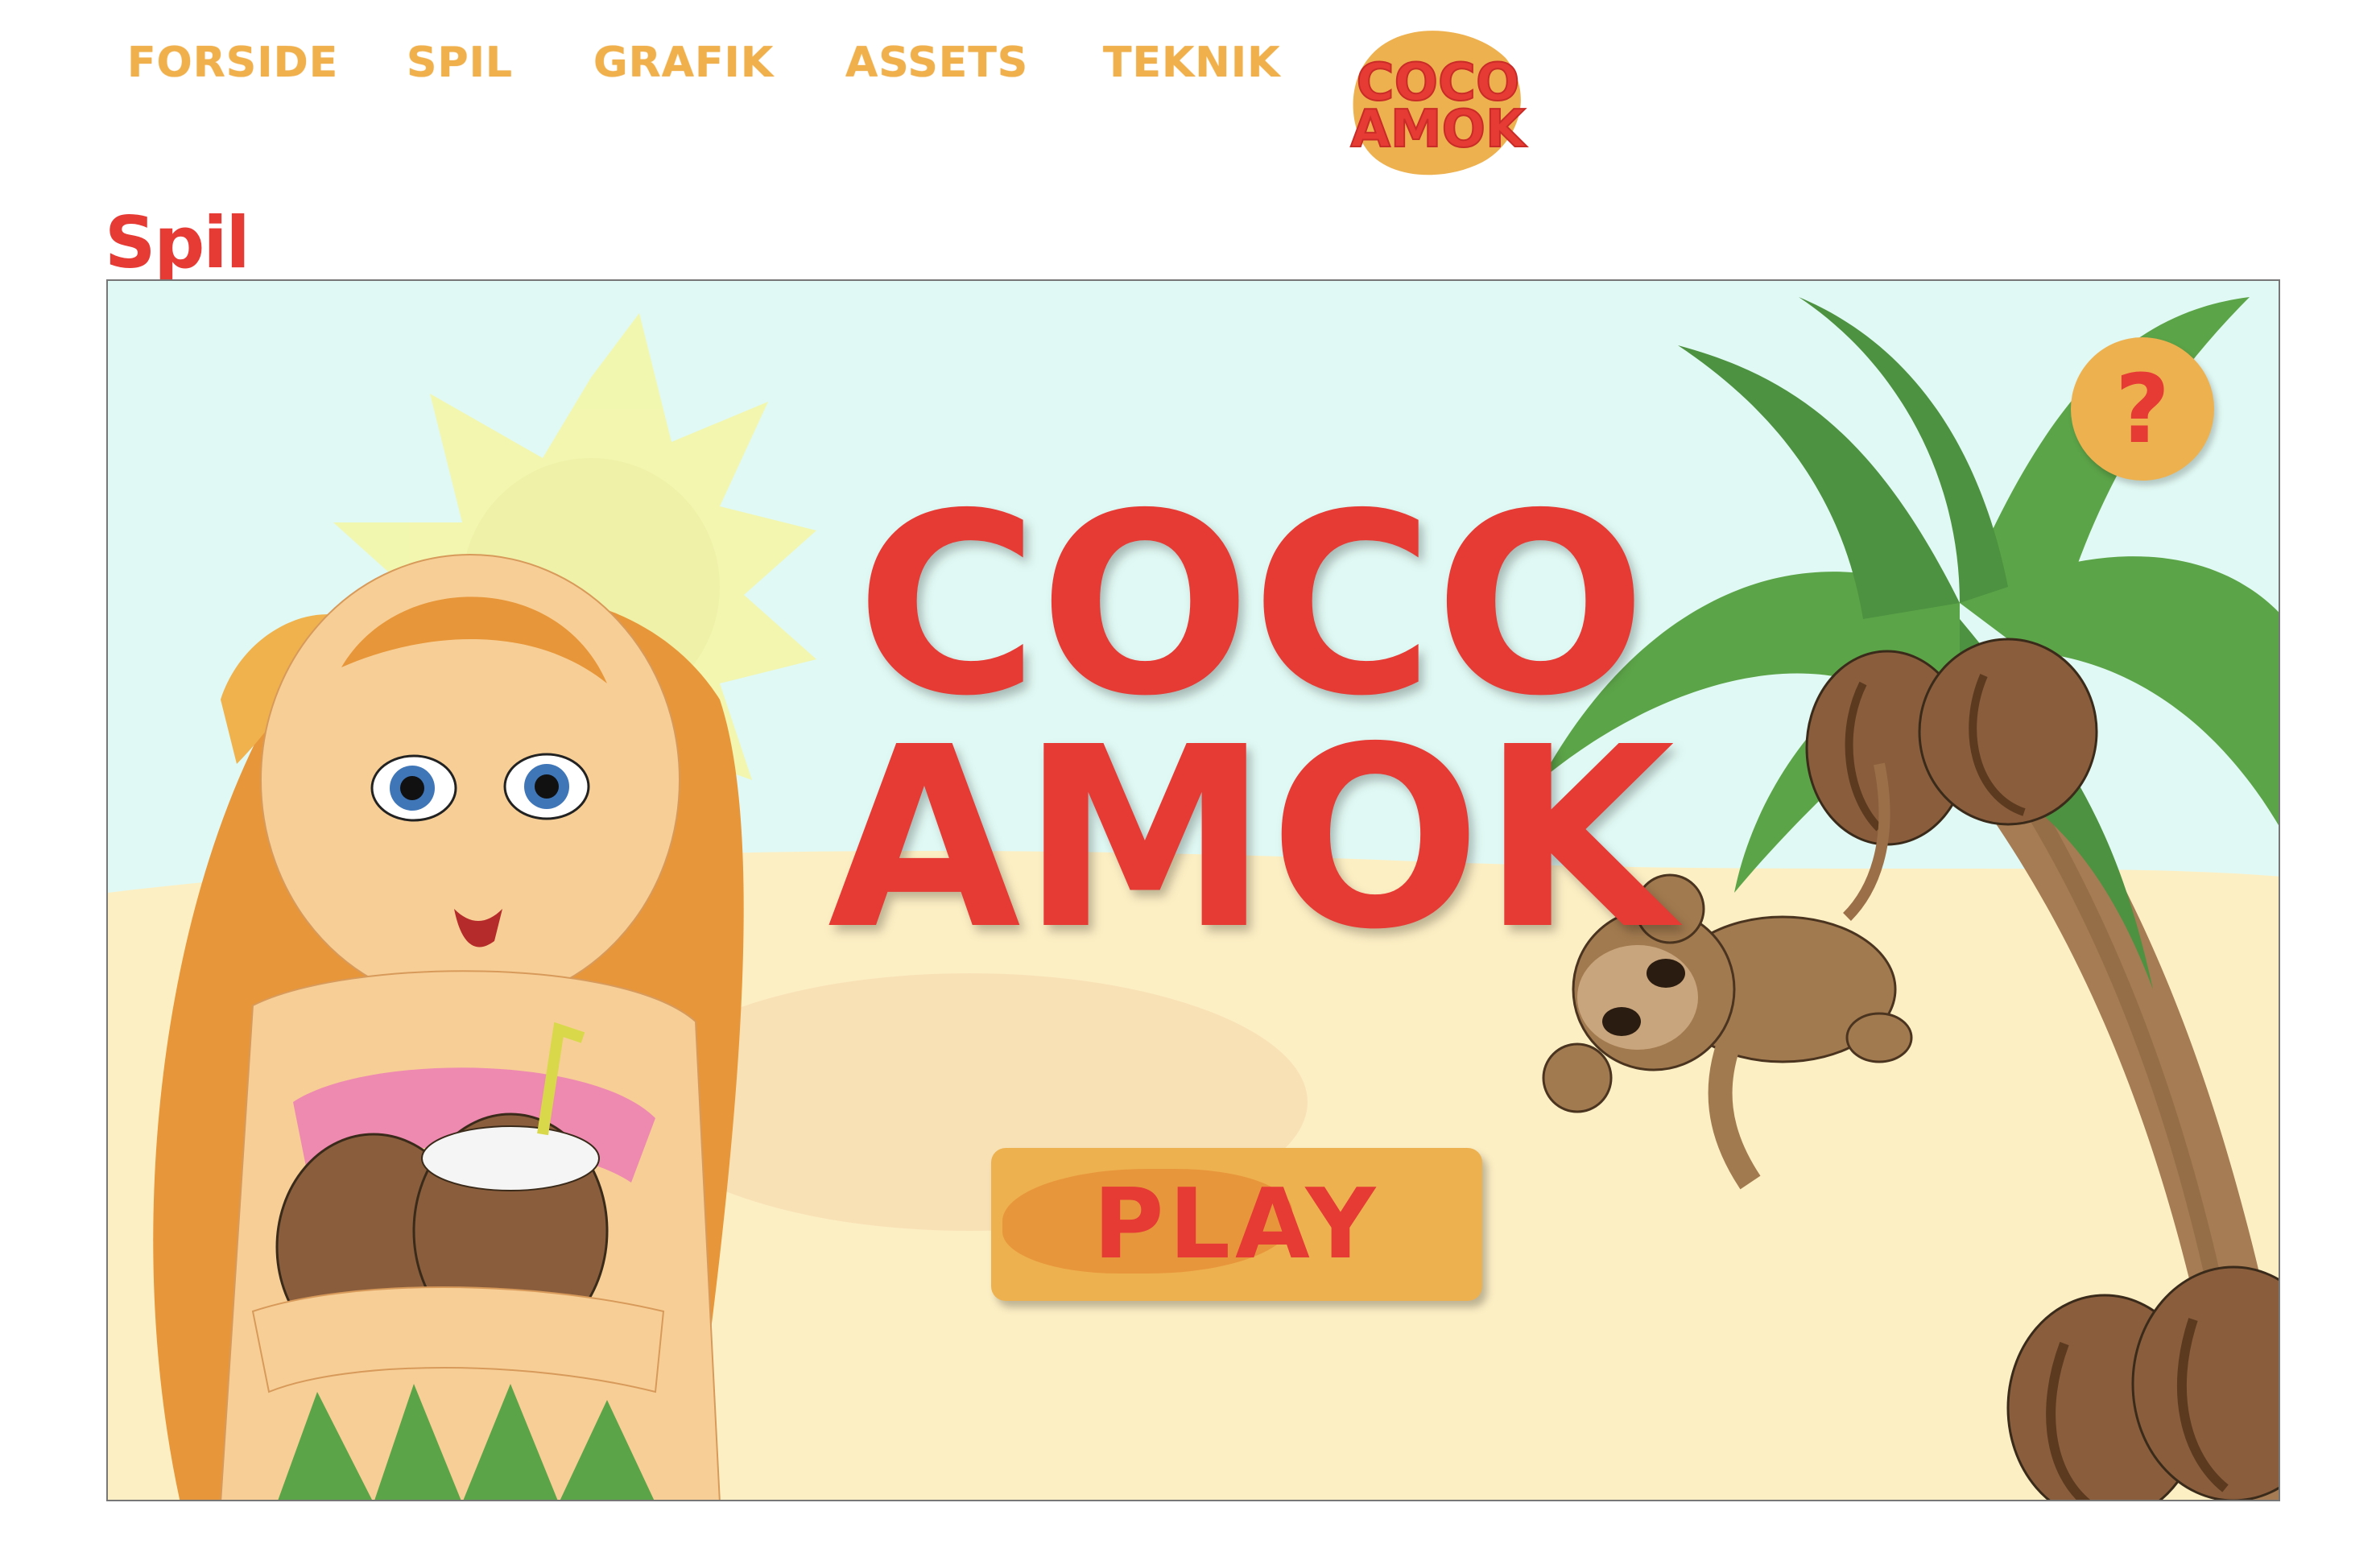 Image resolution: width=2380 pixels, height=1544 pixels. Describe the element at coordinates (232, 63) in the screenshot. I see `nav-item-forside: FORSIDE` at that location.